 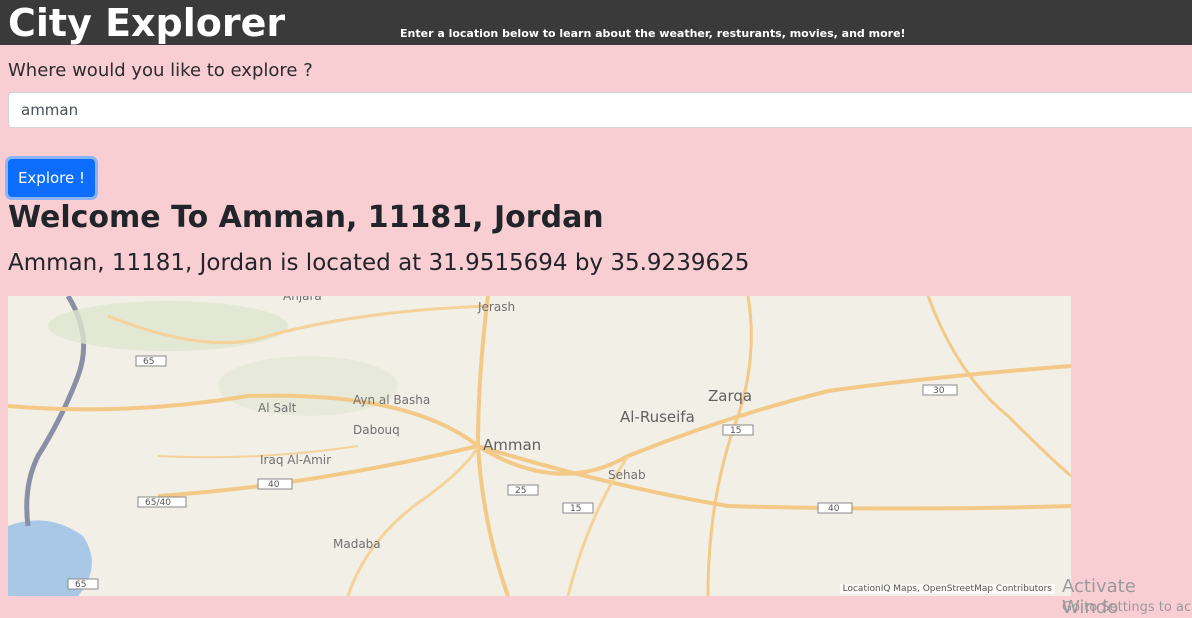 I want to click on app-title: City Explorer, so click(x=147, y=23).